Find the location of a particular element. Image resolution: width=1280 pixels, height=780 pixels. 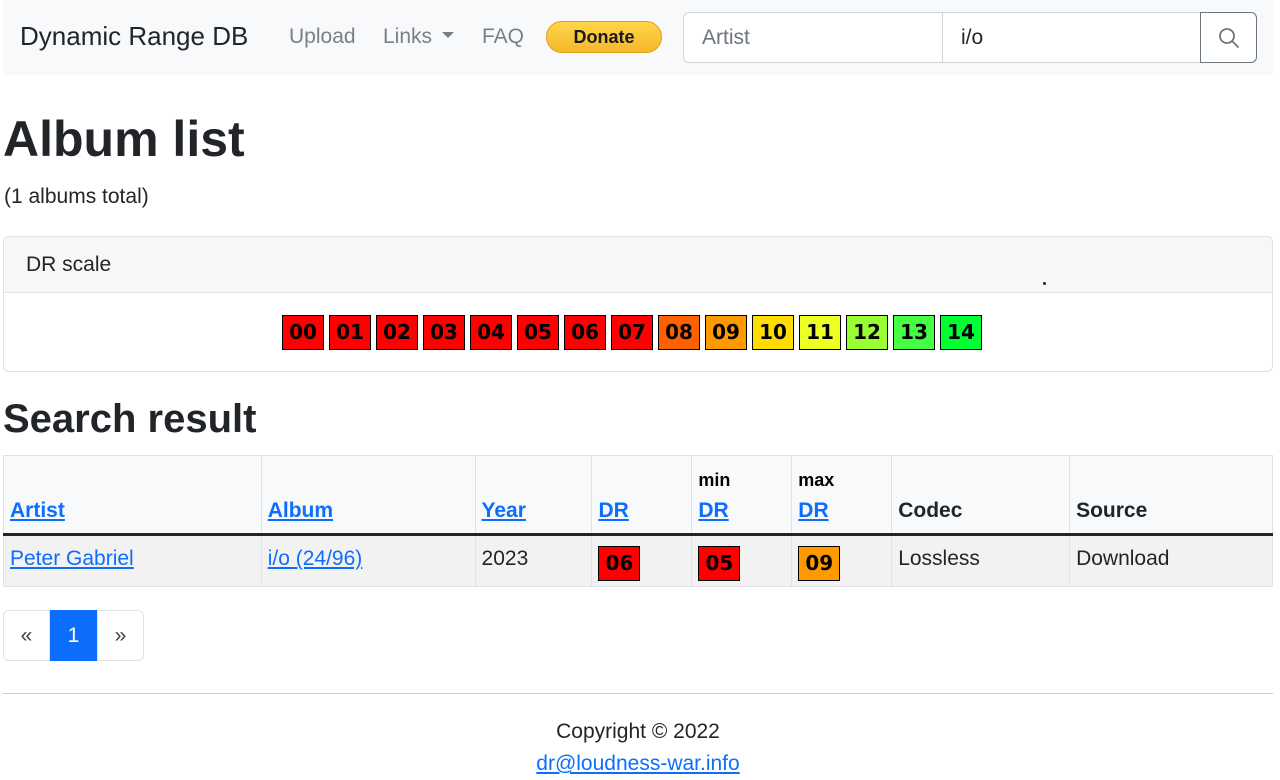

dr-scale-box: 13 is located at coordinates (914, 332).